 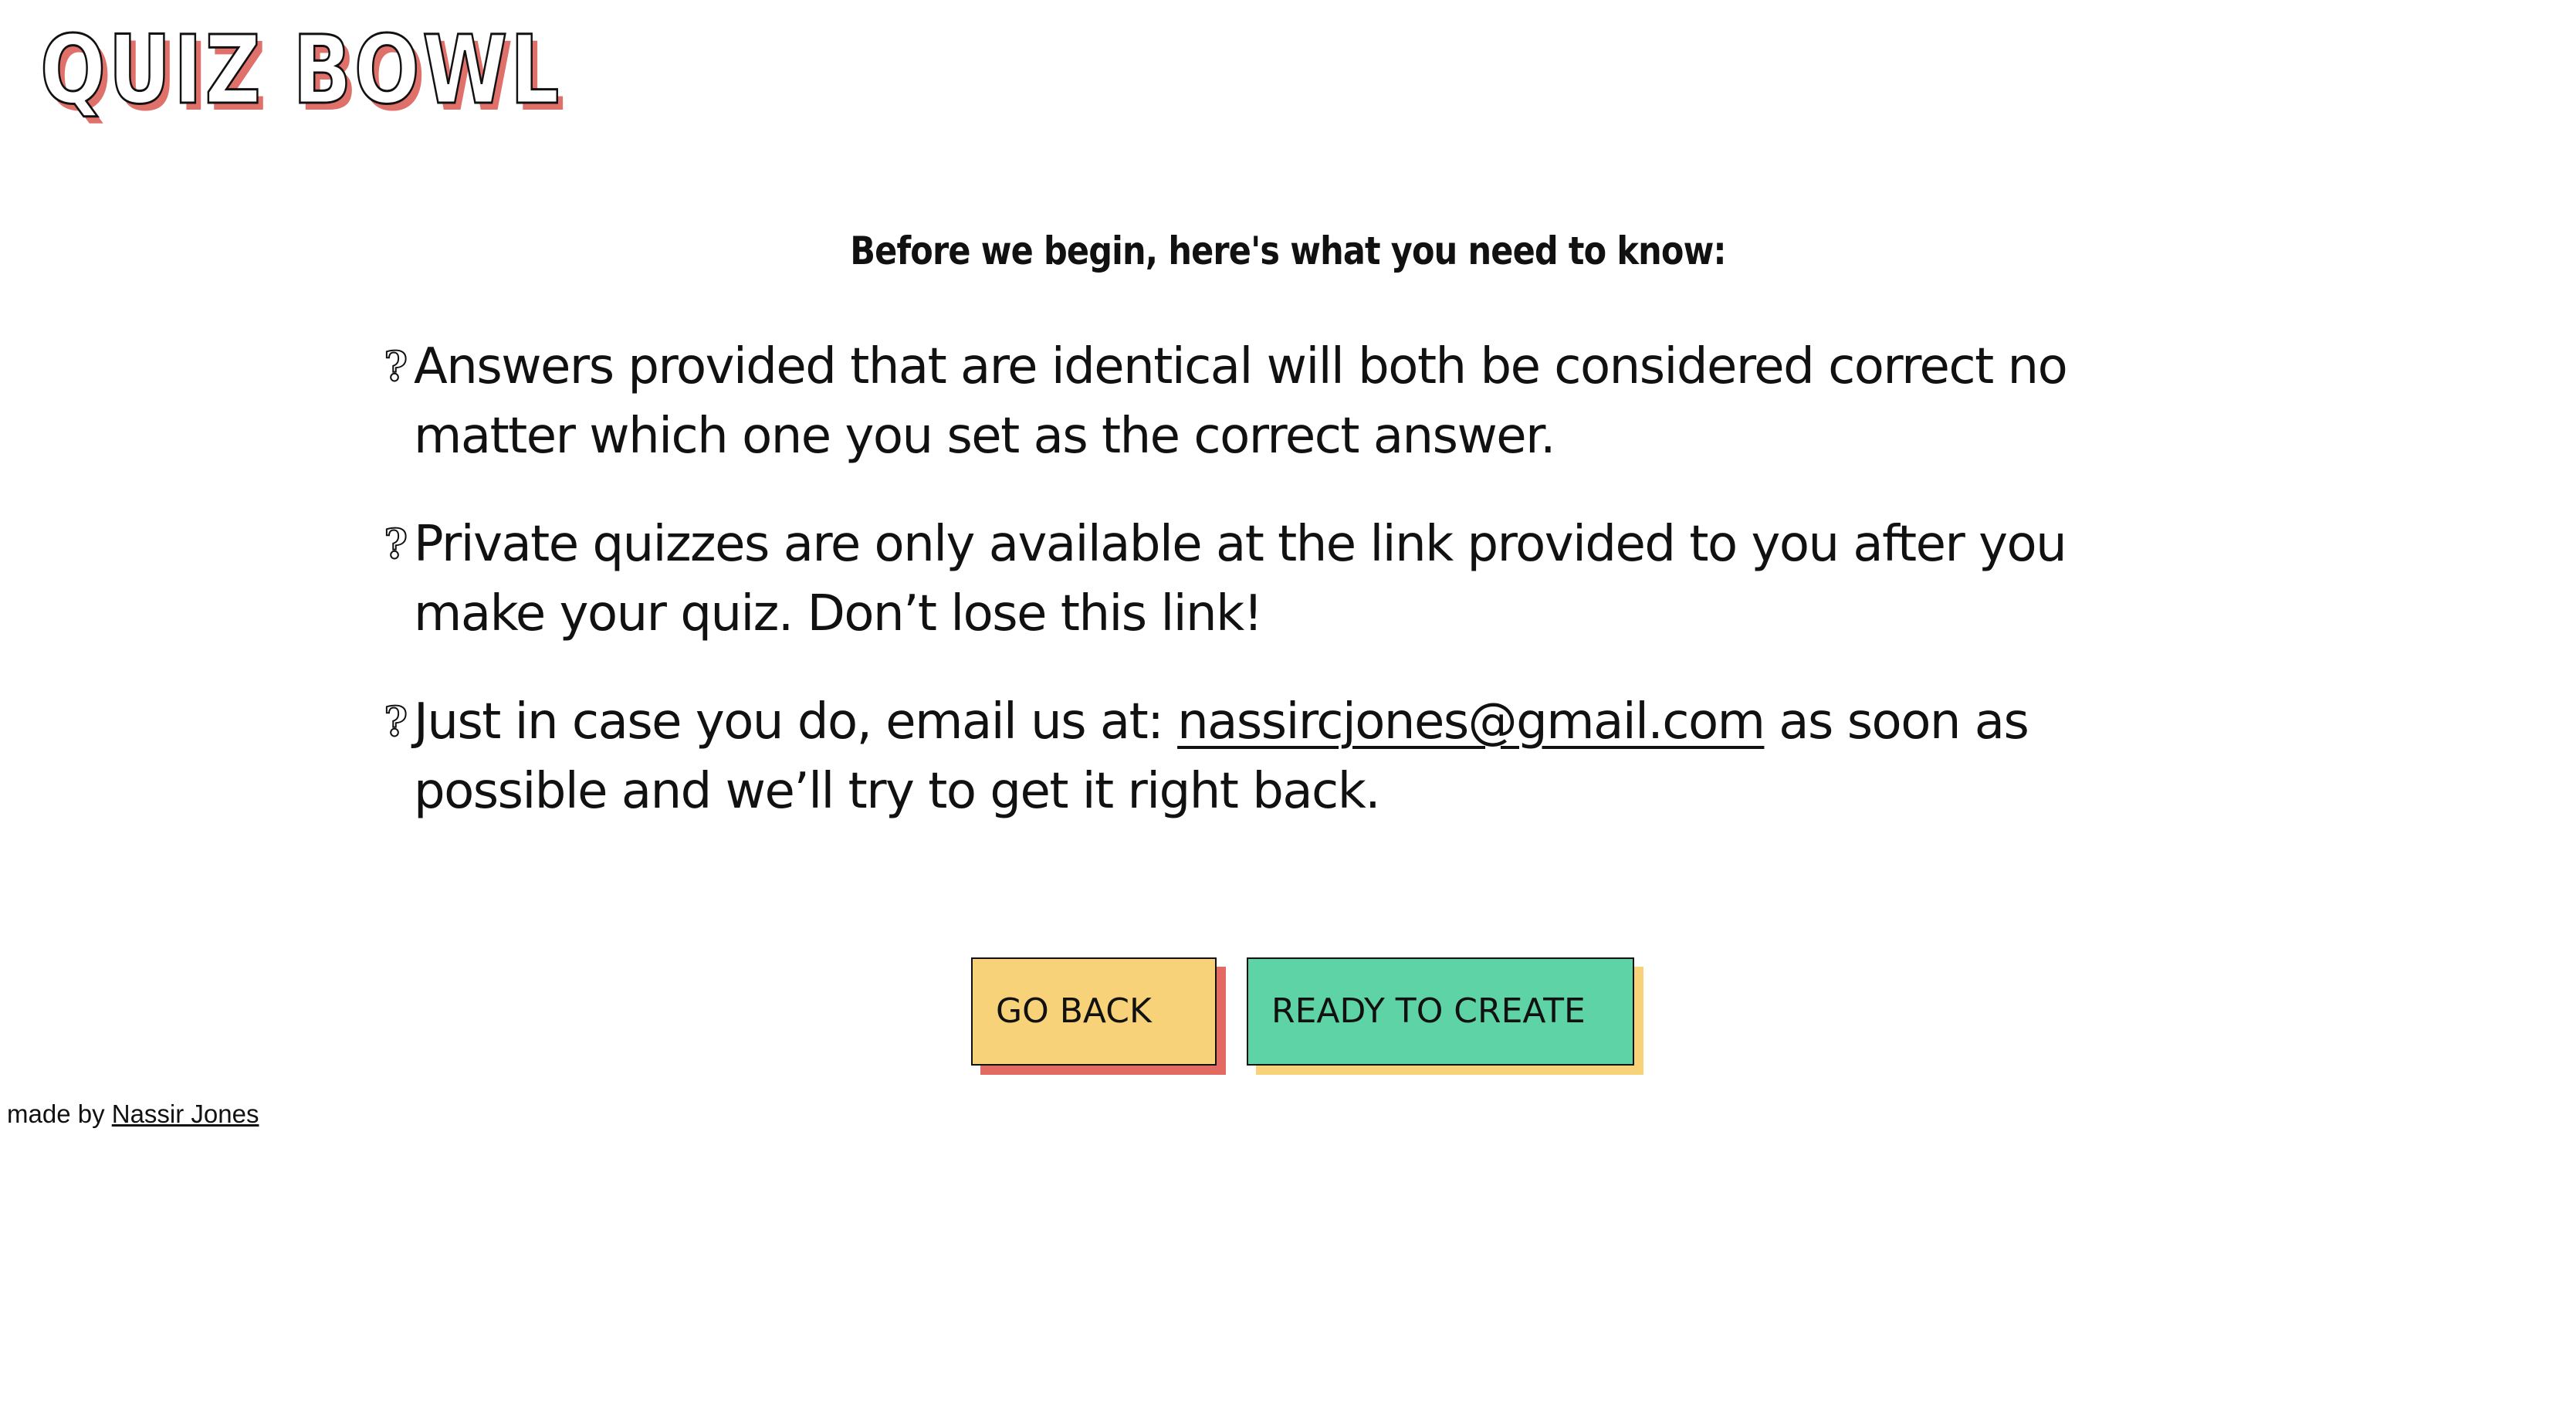 What do you see at coordinates (1094, 1011) in the screenshot?
I see `go-back-button: GO BACK` at bounding box center [1094, 1011].